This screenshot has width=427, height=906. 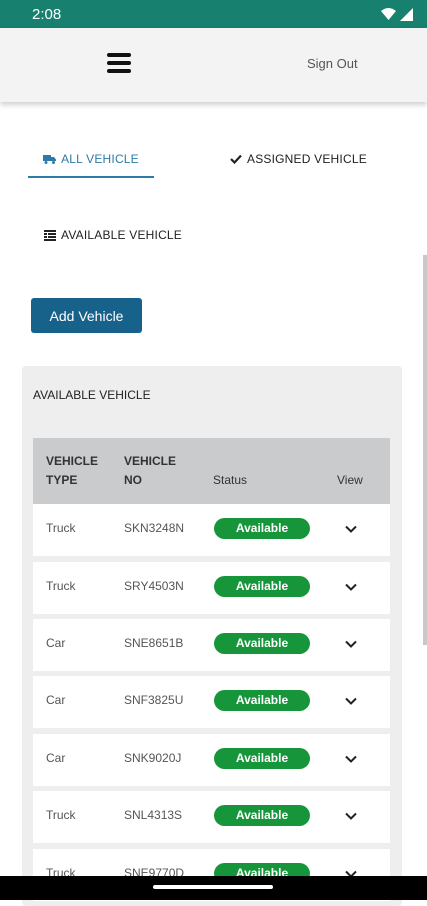 I want to click on vehicle-no: SNE8651B, so click(x=154, y=643).